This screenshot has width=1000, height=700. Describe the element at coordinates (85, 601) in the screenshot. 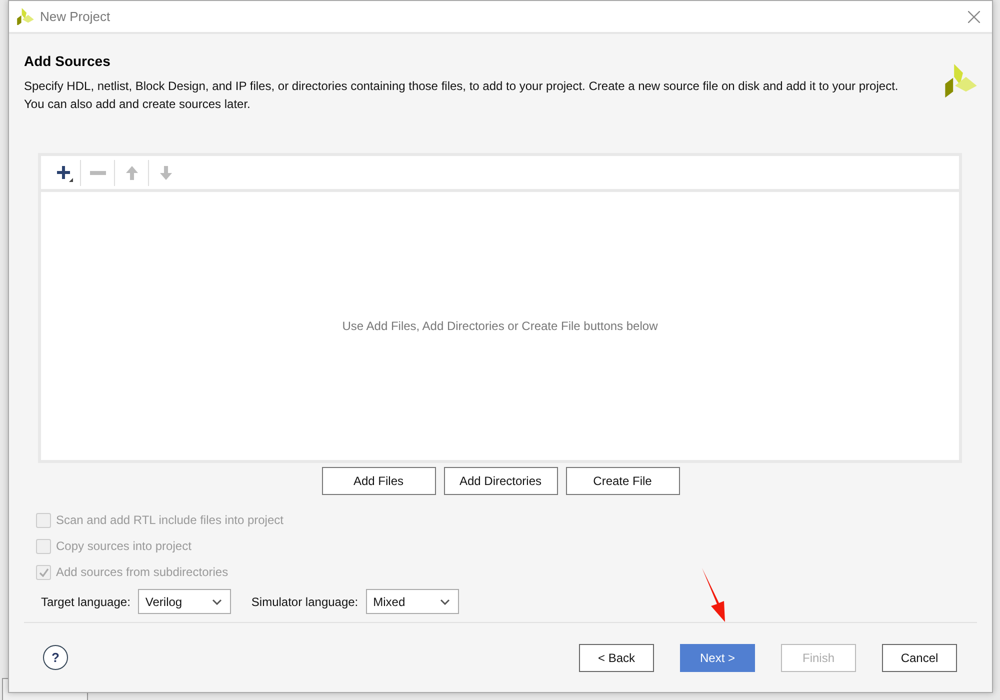

I see `language-label: Target language:` at that location.